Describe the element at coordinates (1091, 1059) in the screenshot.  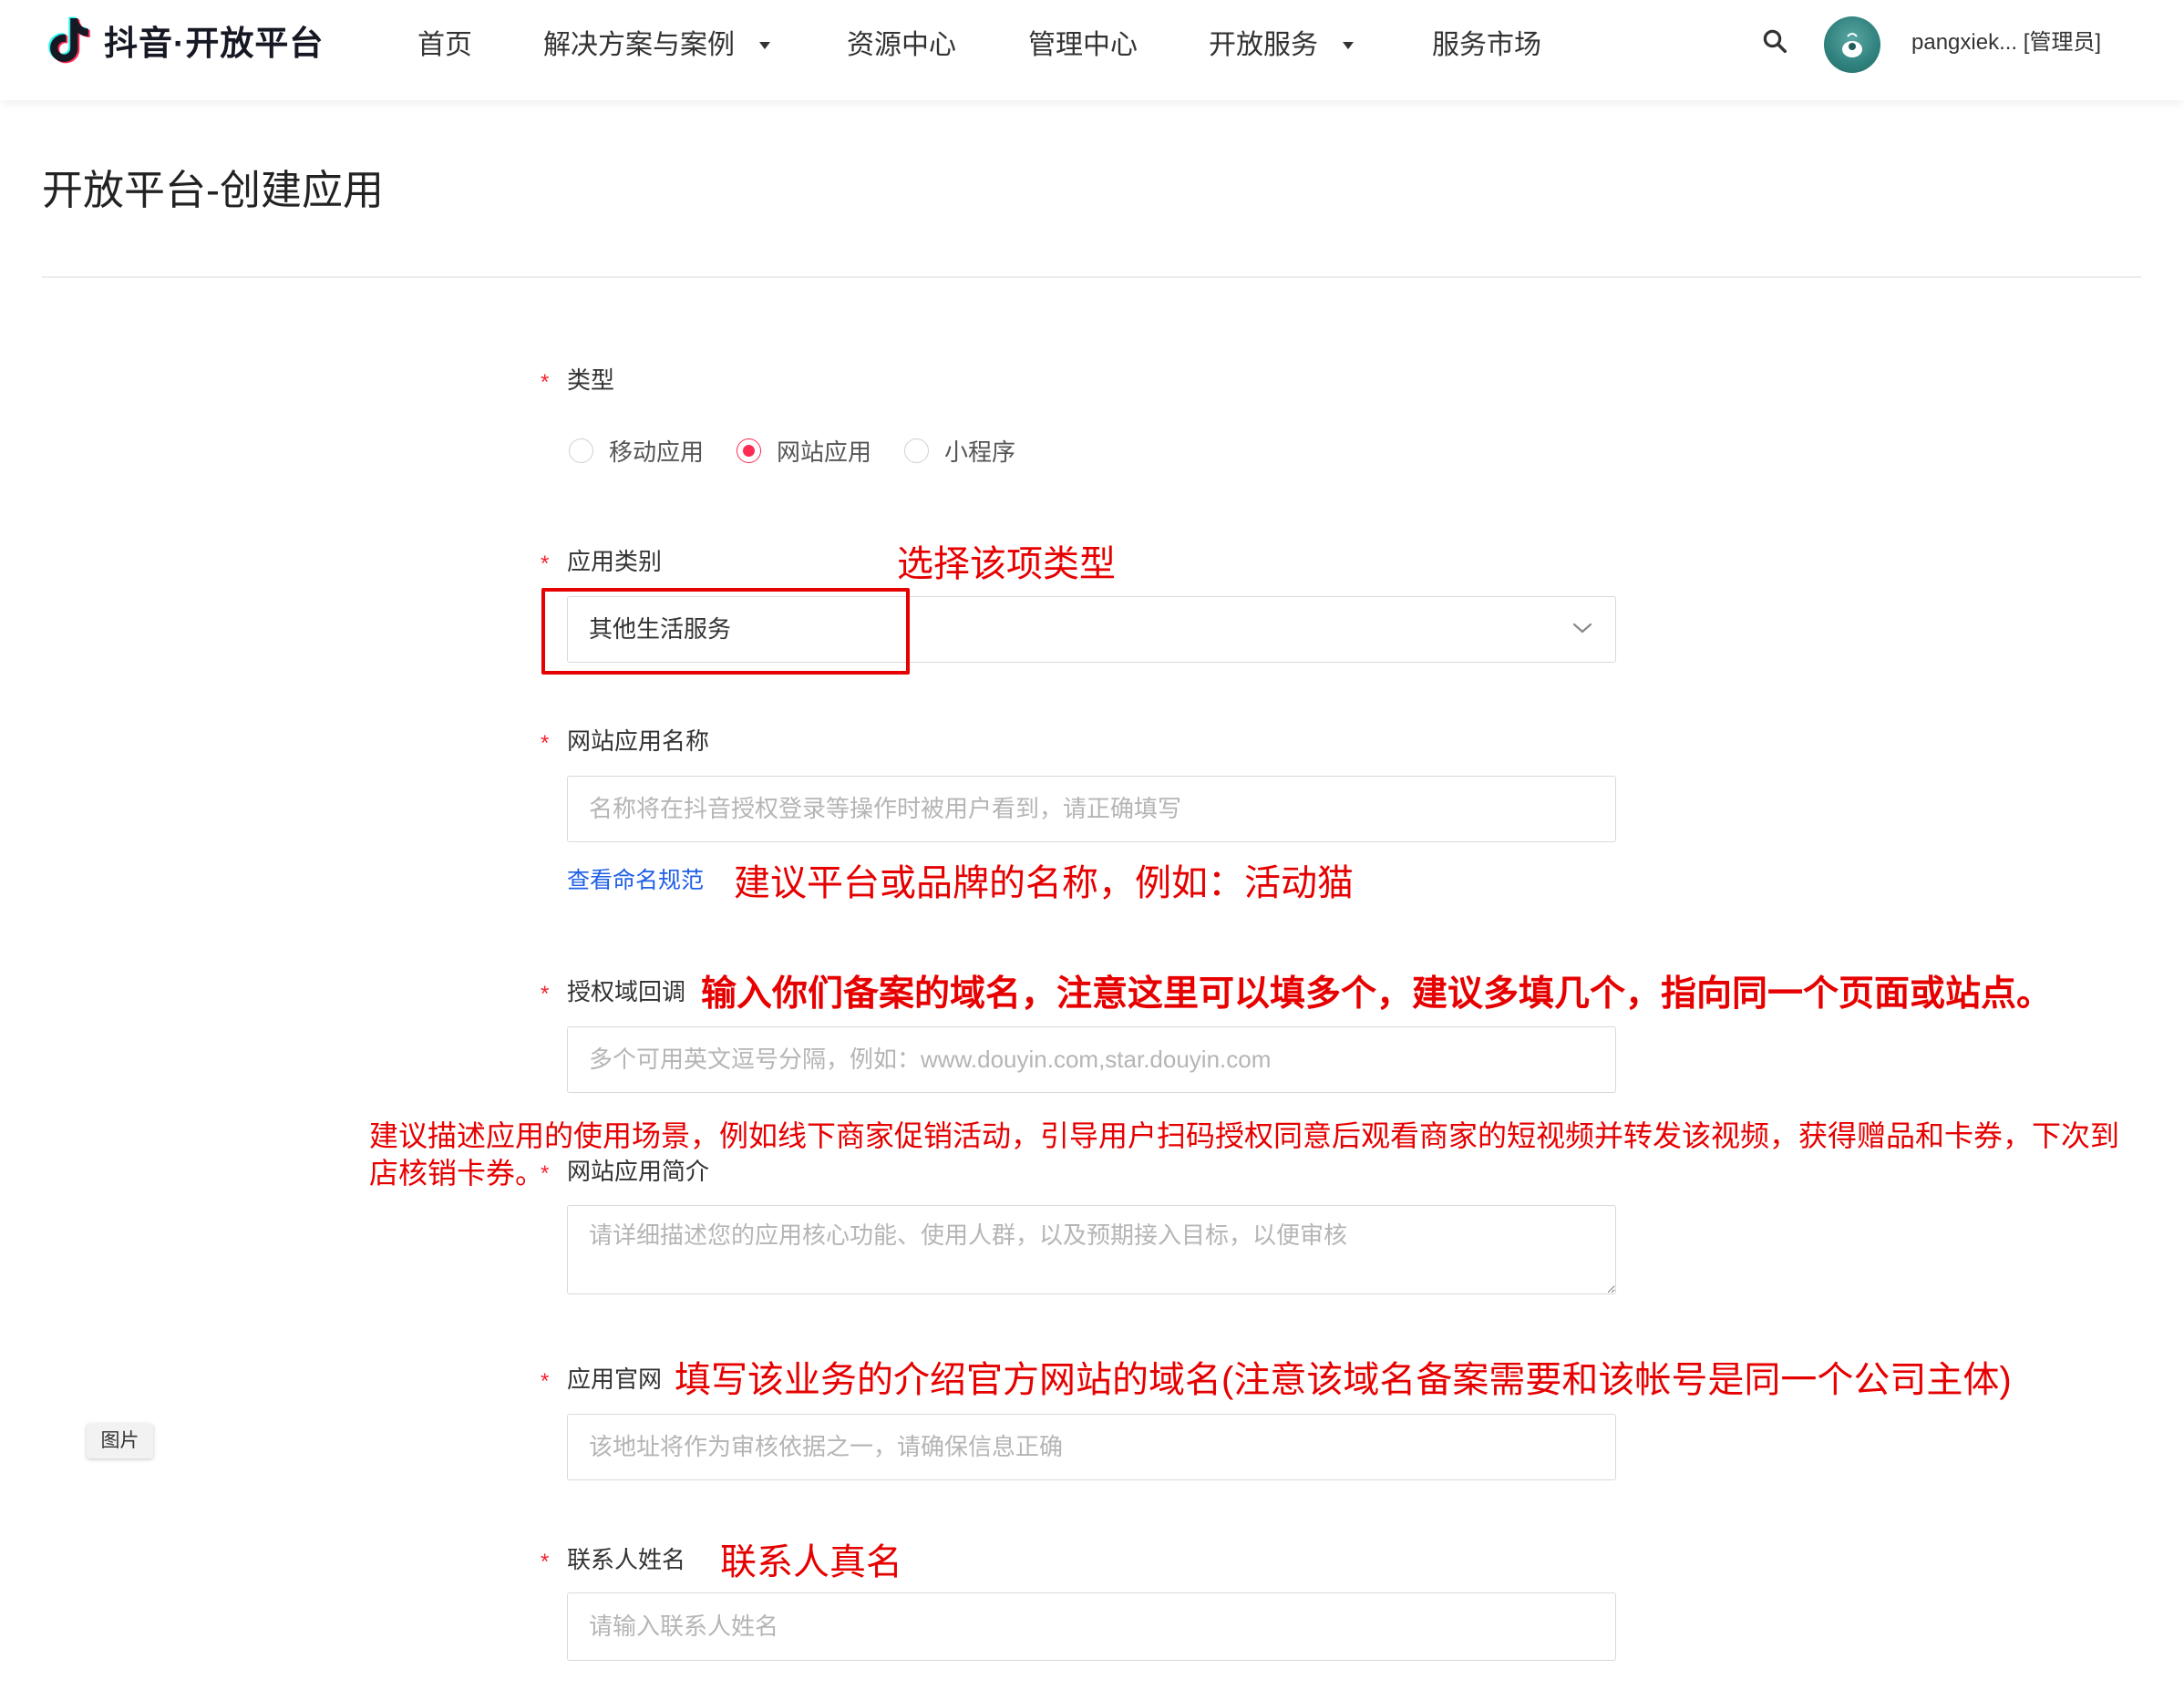
I see `auth-domain-input` at that location.